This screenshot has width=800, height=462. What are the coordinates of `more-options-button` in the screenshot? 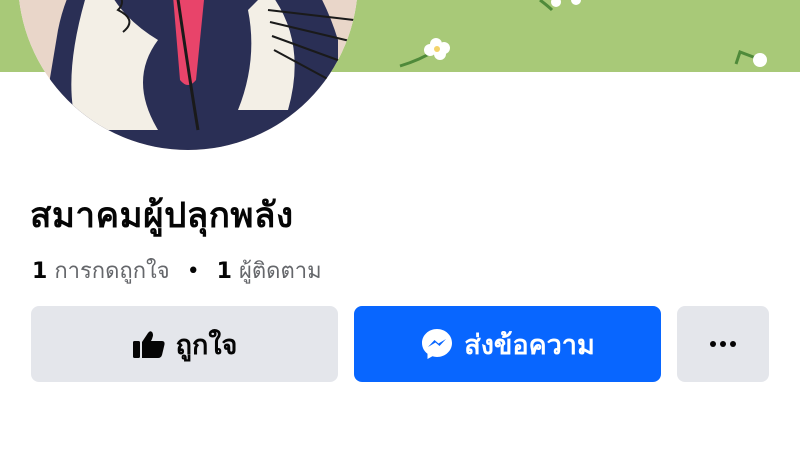 It's located at (723, 344).